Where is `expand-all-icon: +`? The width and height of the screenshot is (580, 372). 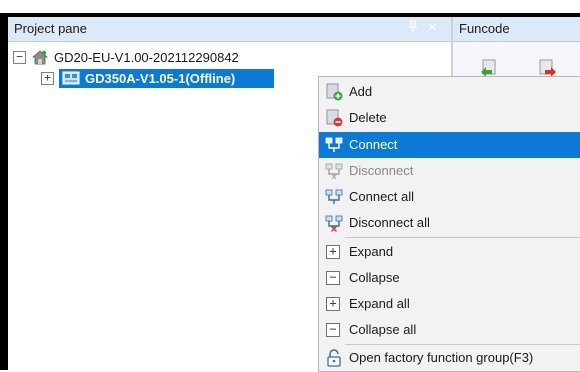
expand-all-icon: + is located at coordinates (333, 304).